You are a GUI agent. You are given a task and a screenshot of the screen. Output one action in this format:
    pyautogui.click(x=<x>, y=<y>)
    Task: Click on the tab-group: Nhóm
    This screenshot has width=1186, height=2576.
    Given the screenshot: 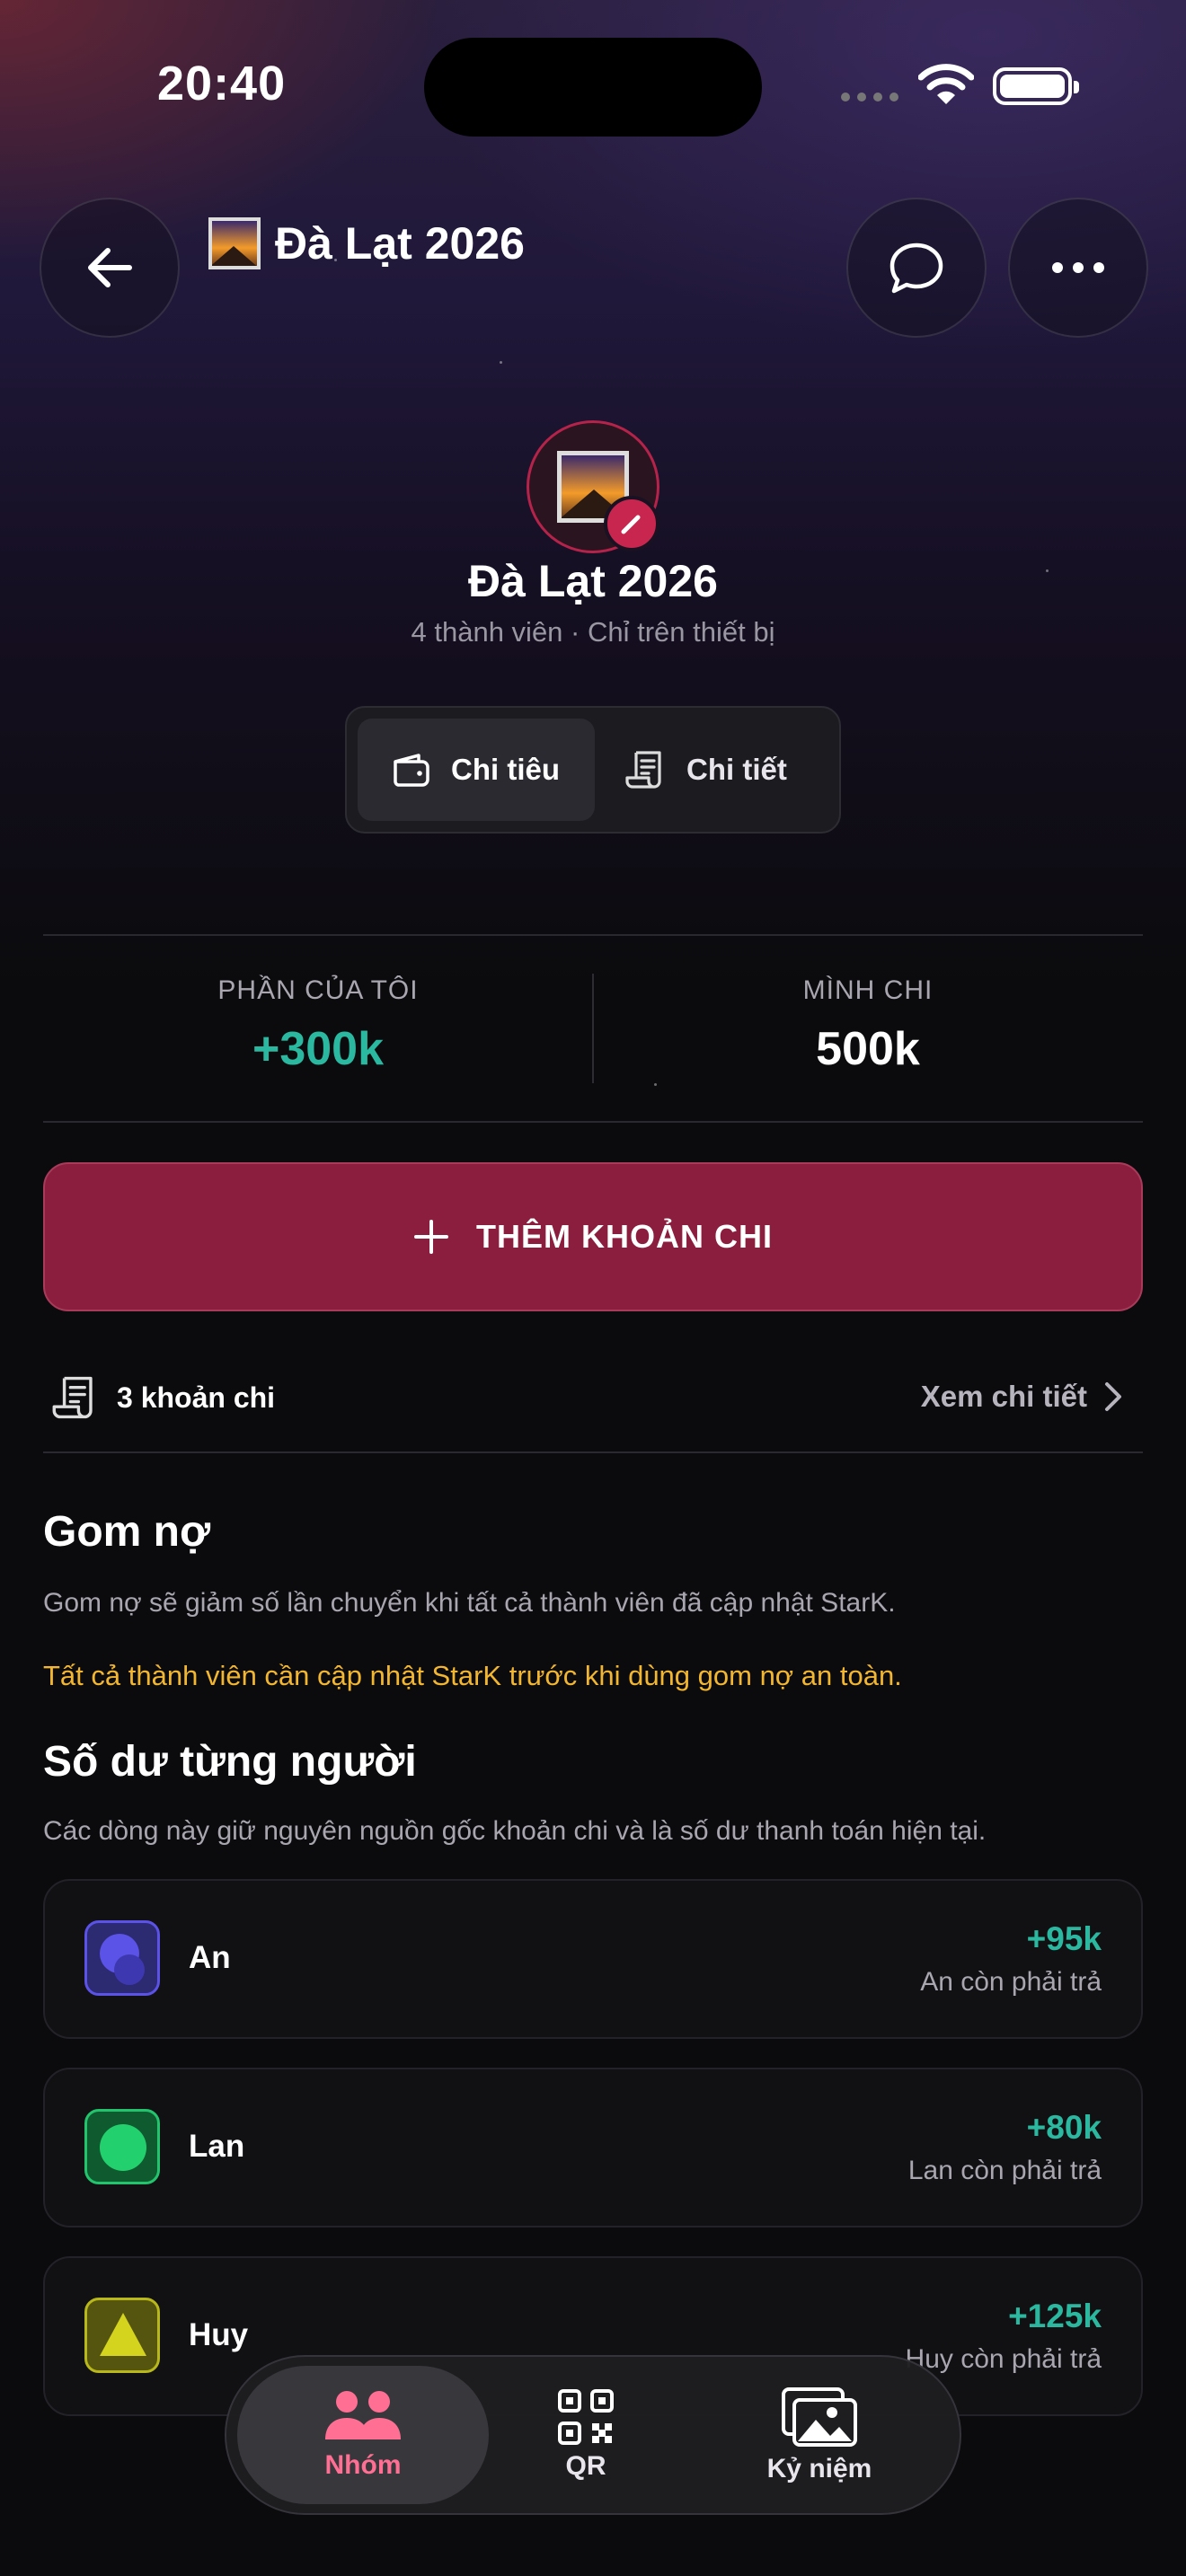 What is the action you would take?
    pyautogui.click(x=363, y=2435)
    